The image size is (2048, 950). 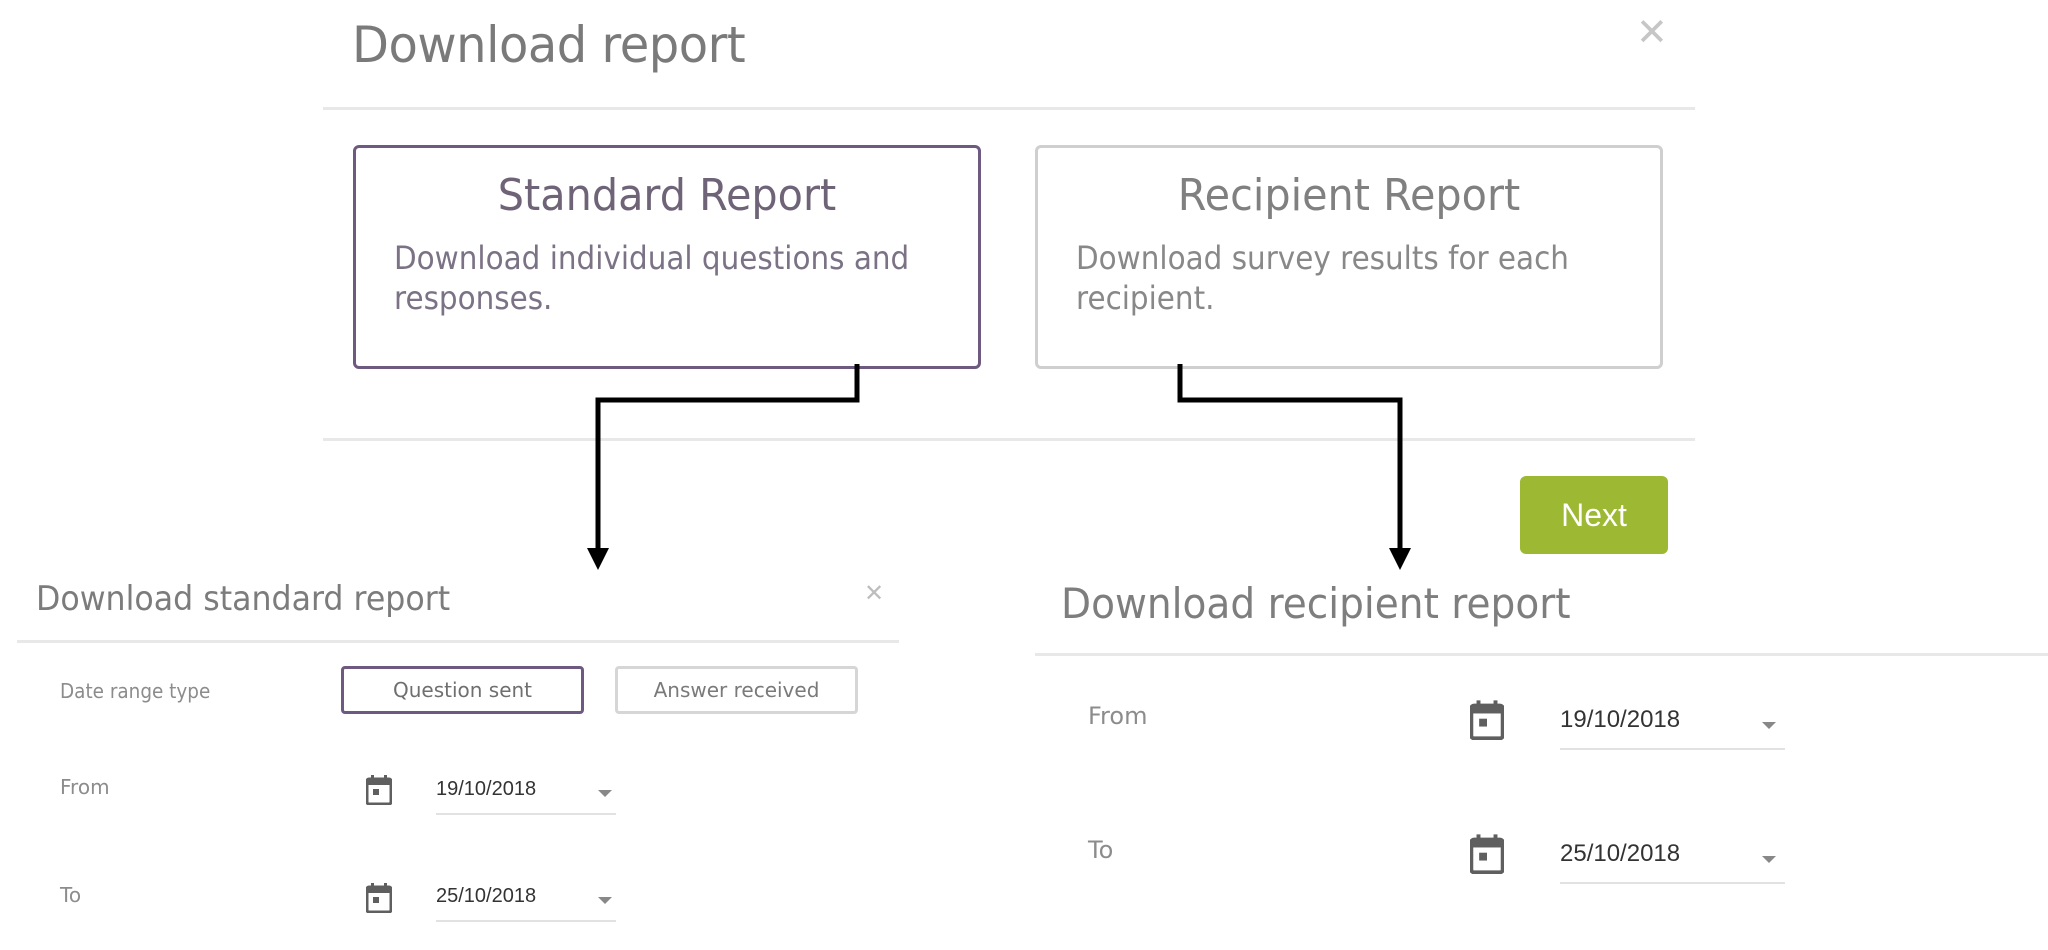 What do you see at coordinates (1594, 515) in the screenshot?
I see `next-button: Next` at bounding box center [1594, 515].